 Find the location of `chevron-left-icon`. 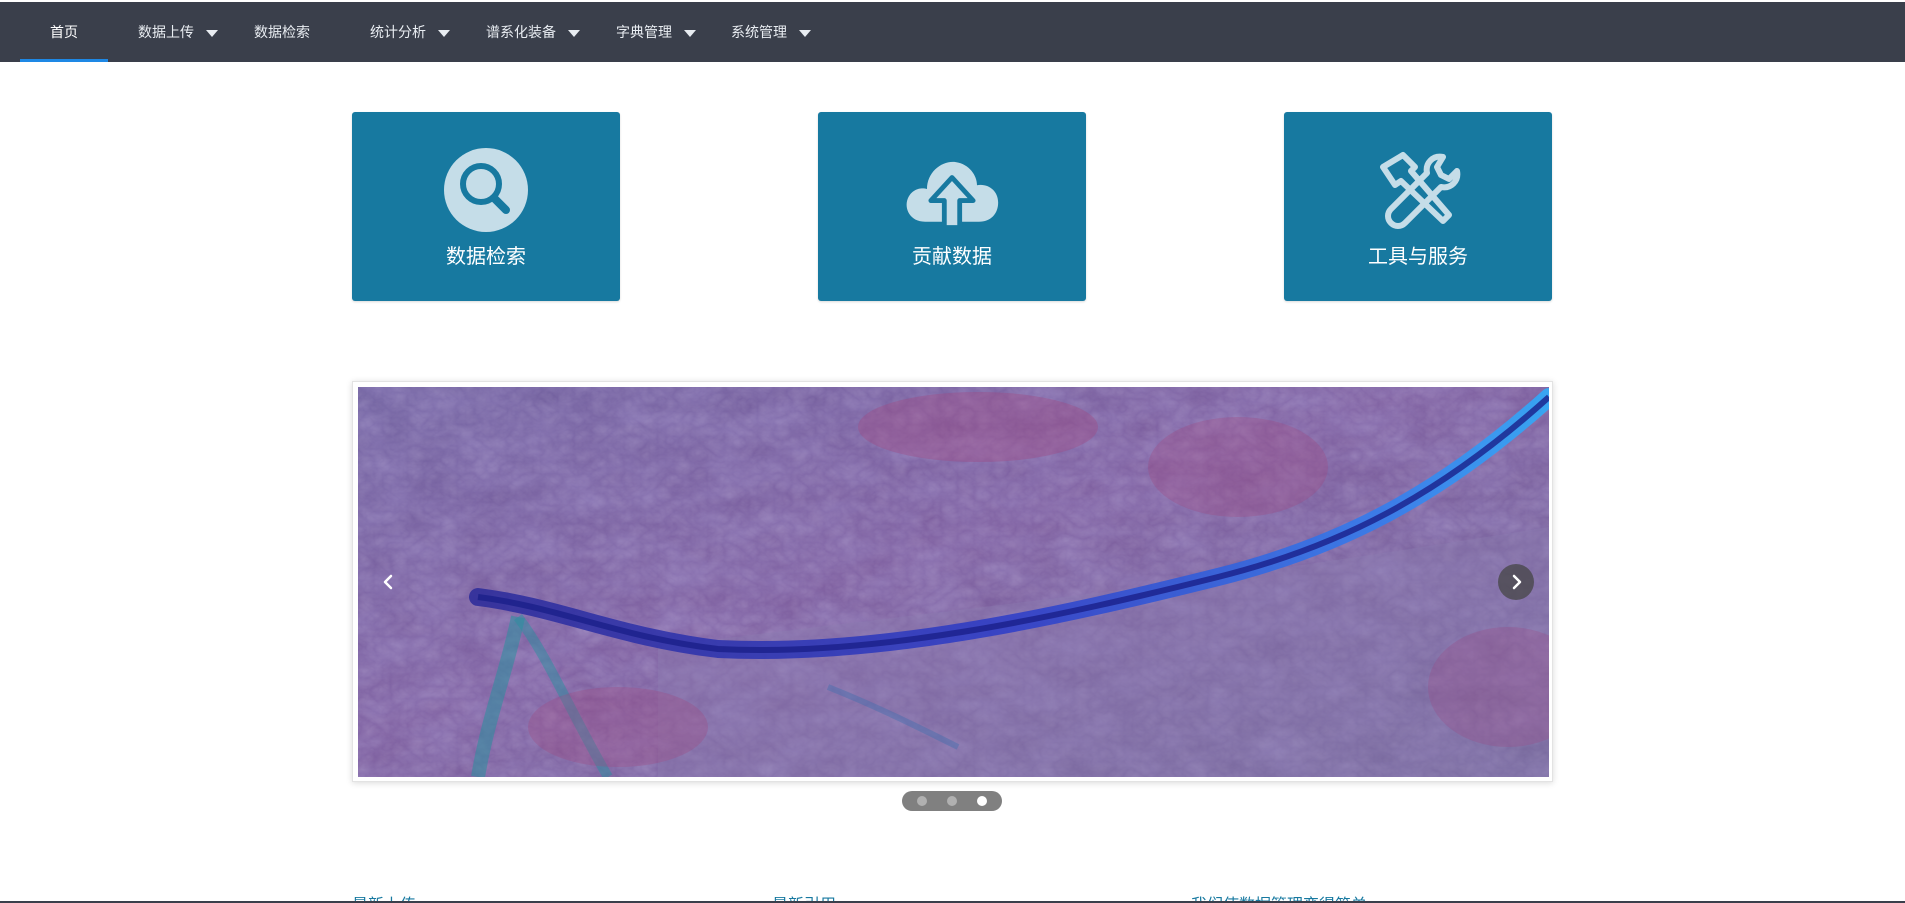

chevron-left-icon is located at coordinates (388, 582).